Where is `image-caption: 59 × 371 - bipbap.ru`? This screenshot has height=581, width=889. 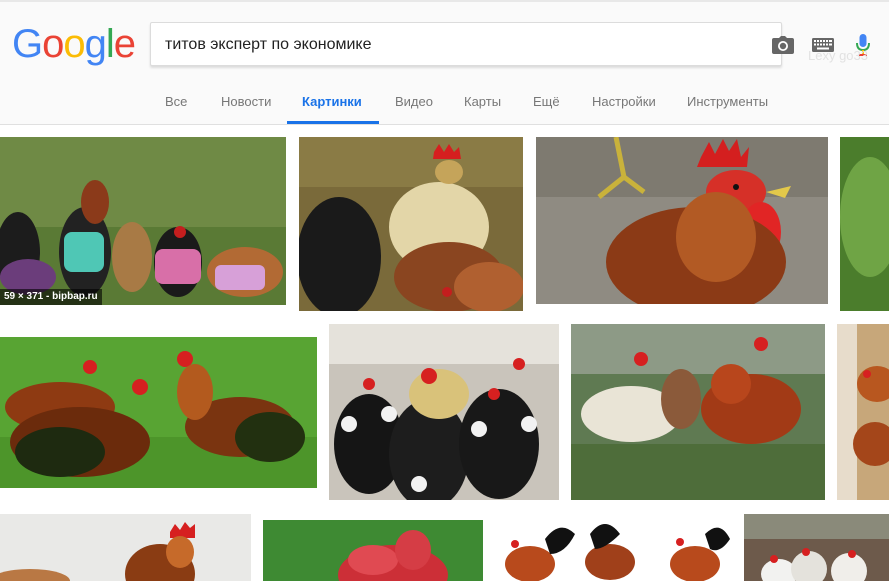 image-caption: 59 × 371 - bipbap.ru is located at coordinates (51, 297).